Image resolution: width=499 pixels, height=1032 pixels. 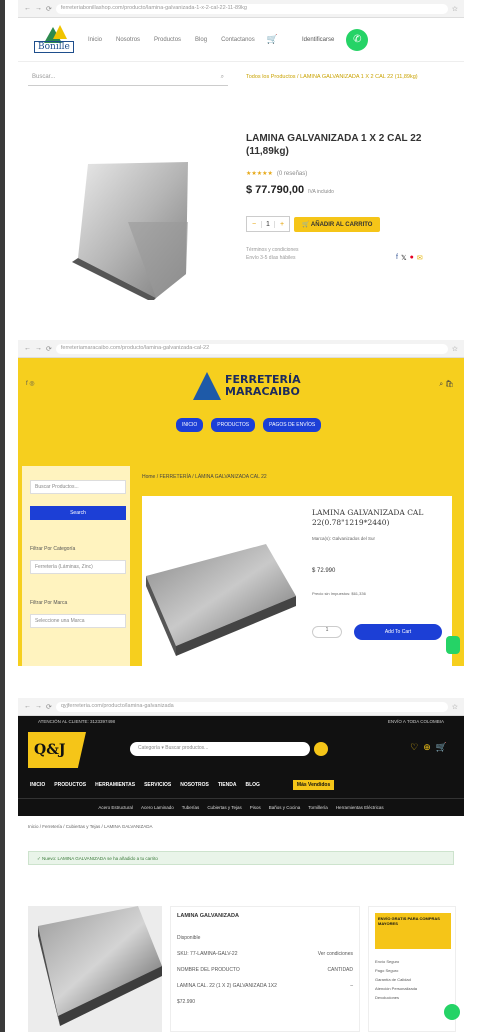 I want to click on add-to-cart-button: Add To Cart, so click(x=398, y=632).